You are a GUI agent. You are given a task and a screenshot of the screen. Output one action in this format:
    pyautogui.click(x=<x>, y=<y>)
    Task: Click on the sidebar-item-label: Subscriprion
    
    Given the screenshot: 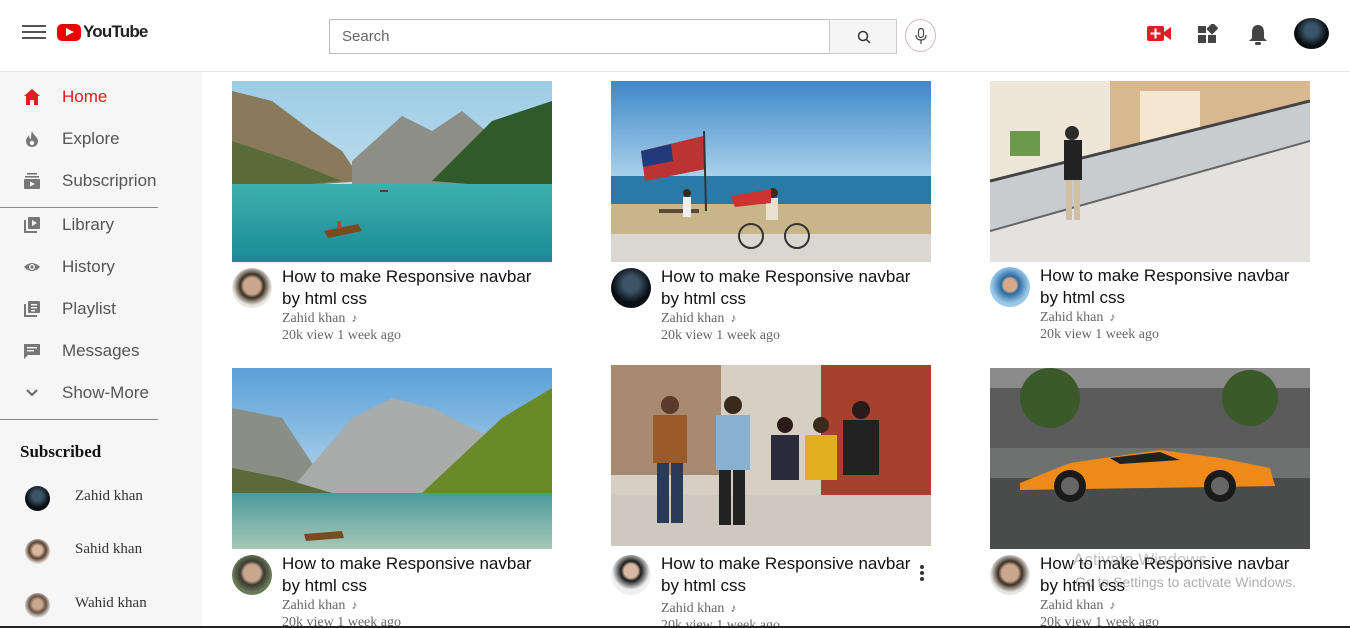 What is the action you would take?
    pyautogui.click(x=109, y=180)
    